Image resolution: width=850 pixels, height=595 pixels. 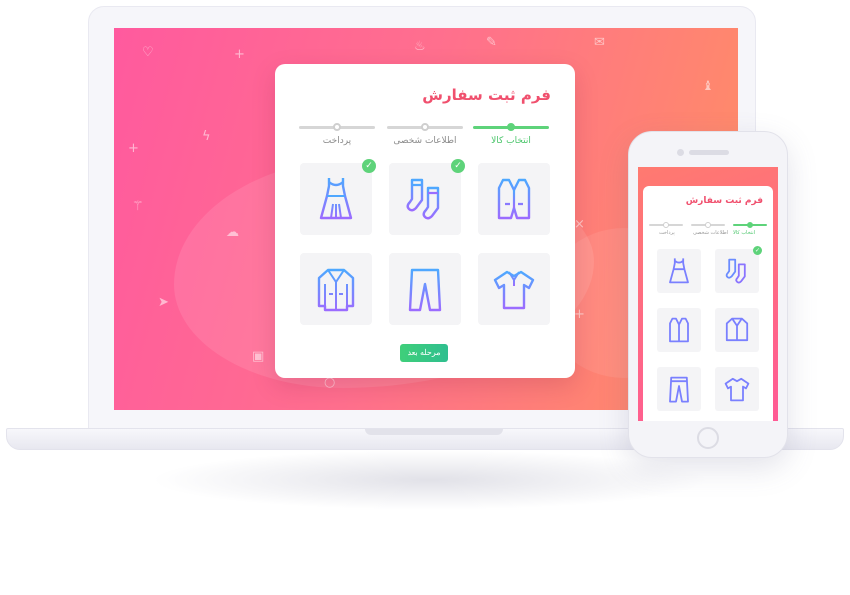 I want to click on product-tile-coat, so click(x=336, y=289).